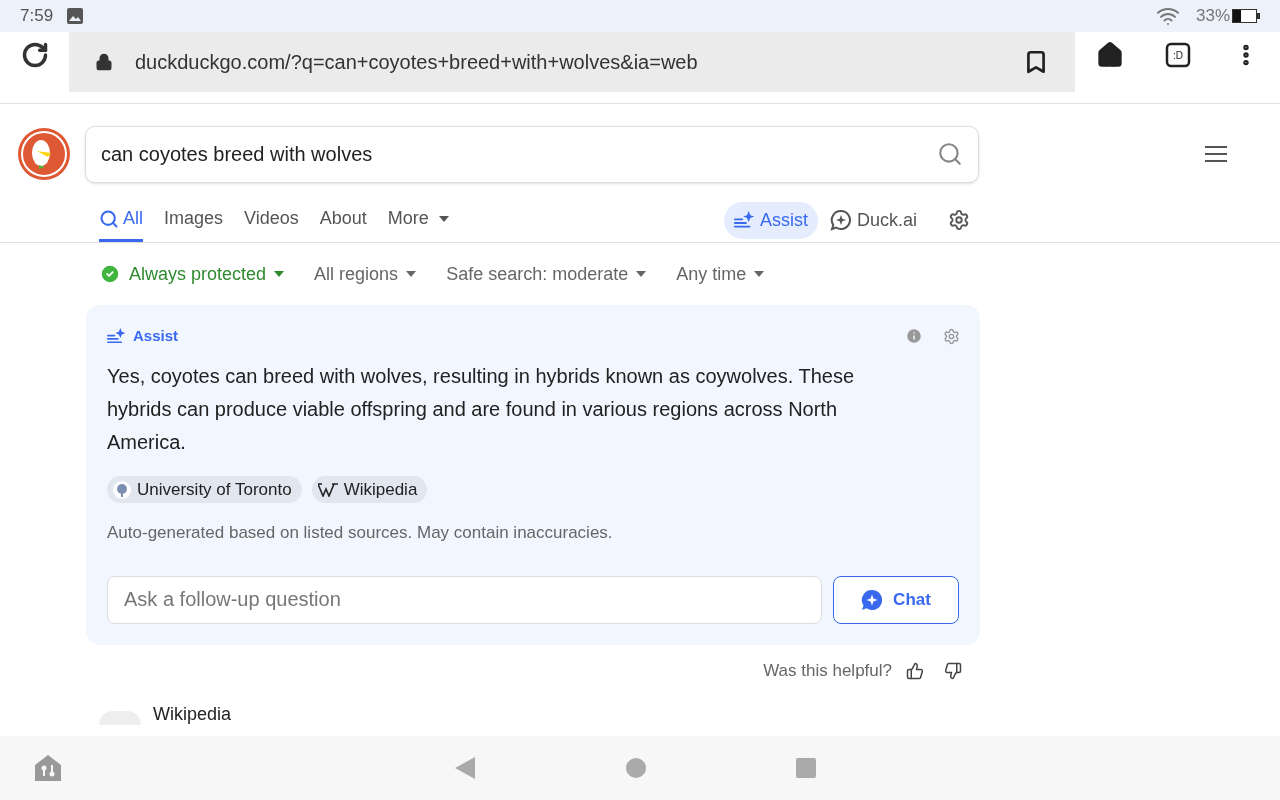 This screenshot has width=1280, height=800. Describe the element at coordinates (365, 274) in the screenshot. I see `filter-dropdown: All regions` at that location.